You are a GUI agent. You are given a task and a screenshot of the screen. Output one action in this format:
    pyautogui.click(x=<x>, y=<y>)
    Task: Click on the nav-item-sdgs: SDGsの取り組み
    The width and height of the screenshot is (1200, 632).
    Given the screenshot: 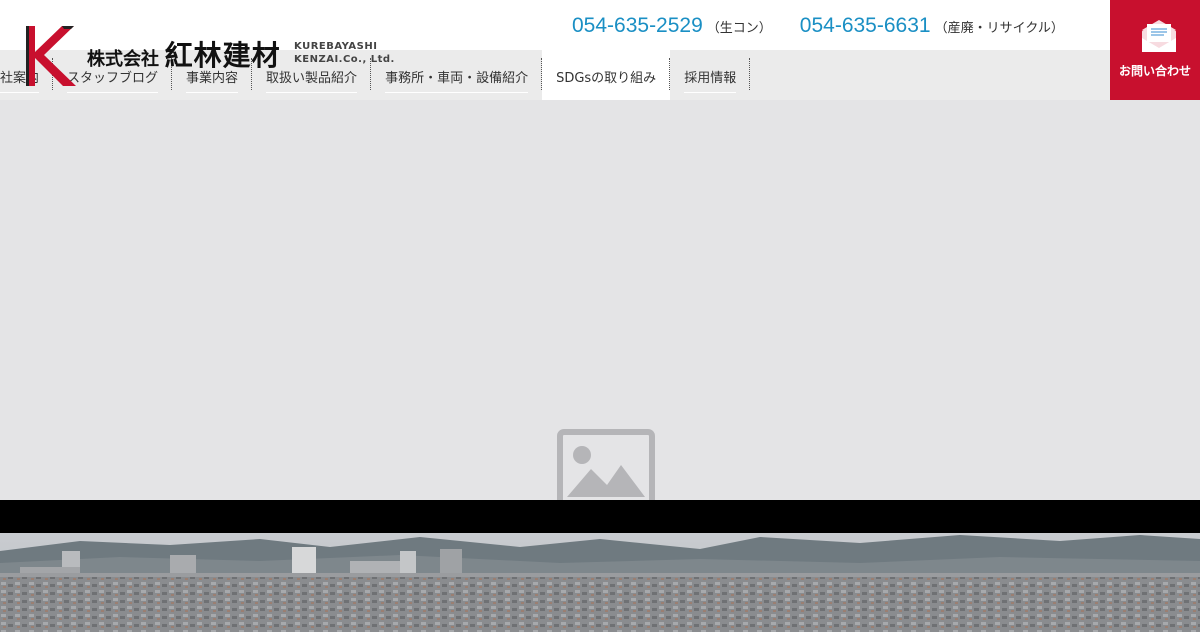 What is the action you would take?
    pyautogui.click(x=606, y=75)
    